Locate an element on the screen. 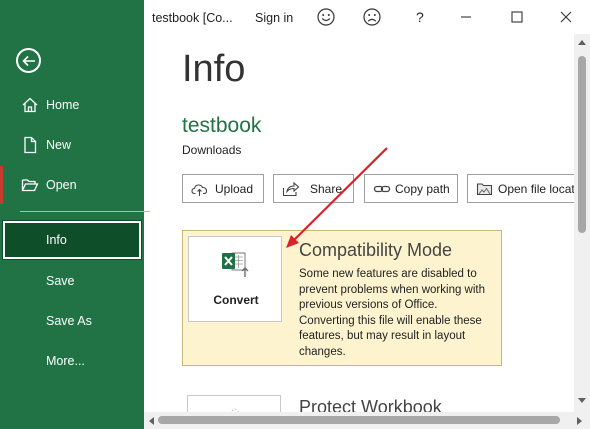 The height and width of the screenshot is (429, 590). sidebar-item-open: Open is located at coordinates (72, 185).